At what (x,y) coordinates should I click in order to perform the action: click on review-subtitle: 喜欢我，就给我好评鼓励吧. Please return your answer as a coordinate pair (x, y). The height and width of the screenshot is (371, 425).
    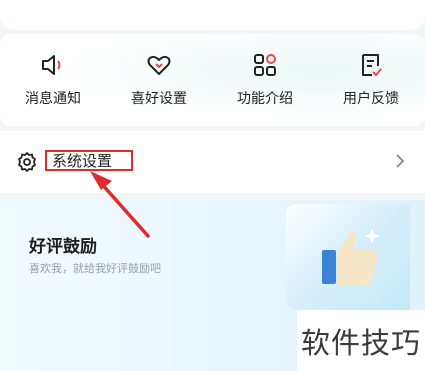
    Looking at the image, I should click on (95, 268).